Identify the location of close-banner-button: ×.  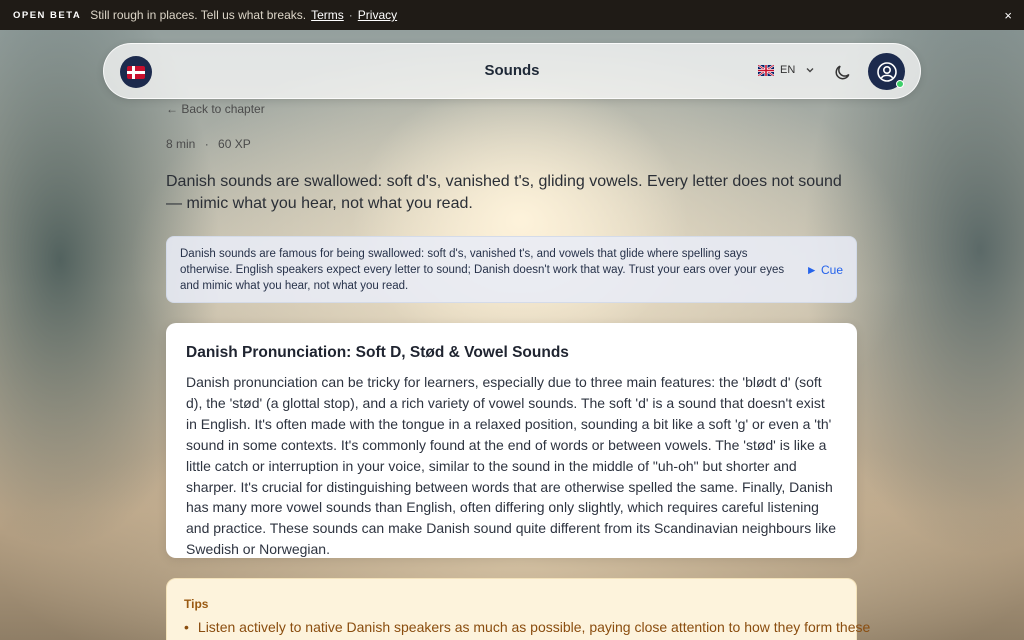
(1008, 15).